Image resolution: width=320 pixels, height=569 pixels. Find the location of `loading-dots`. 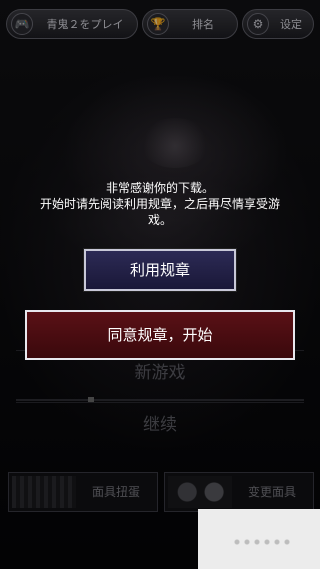

loading-dots is located at coordinates (261, 542).